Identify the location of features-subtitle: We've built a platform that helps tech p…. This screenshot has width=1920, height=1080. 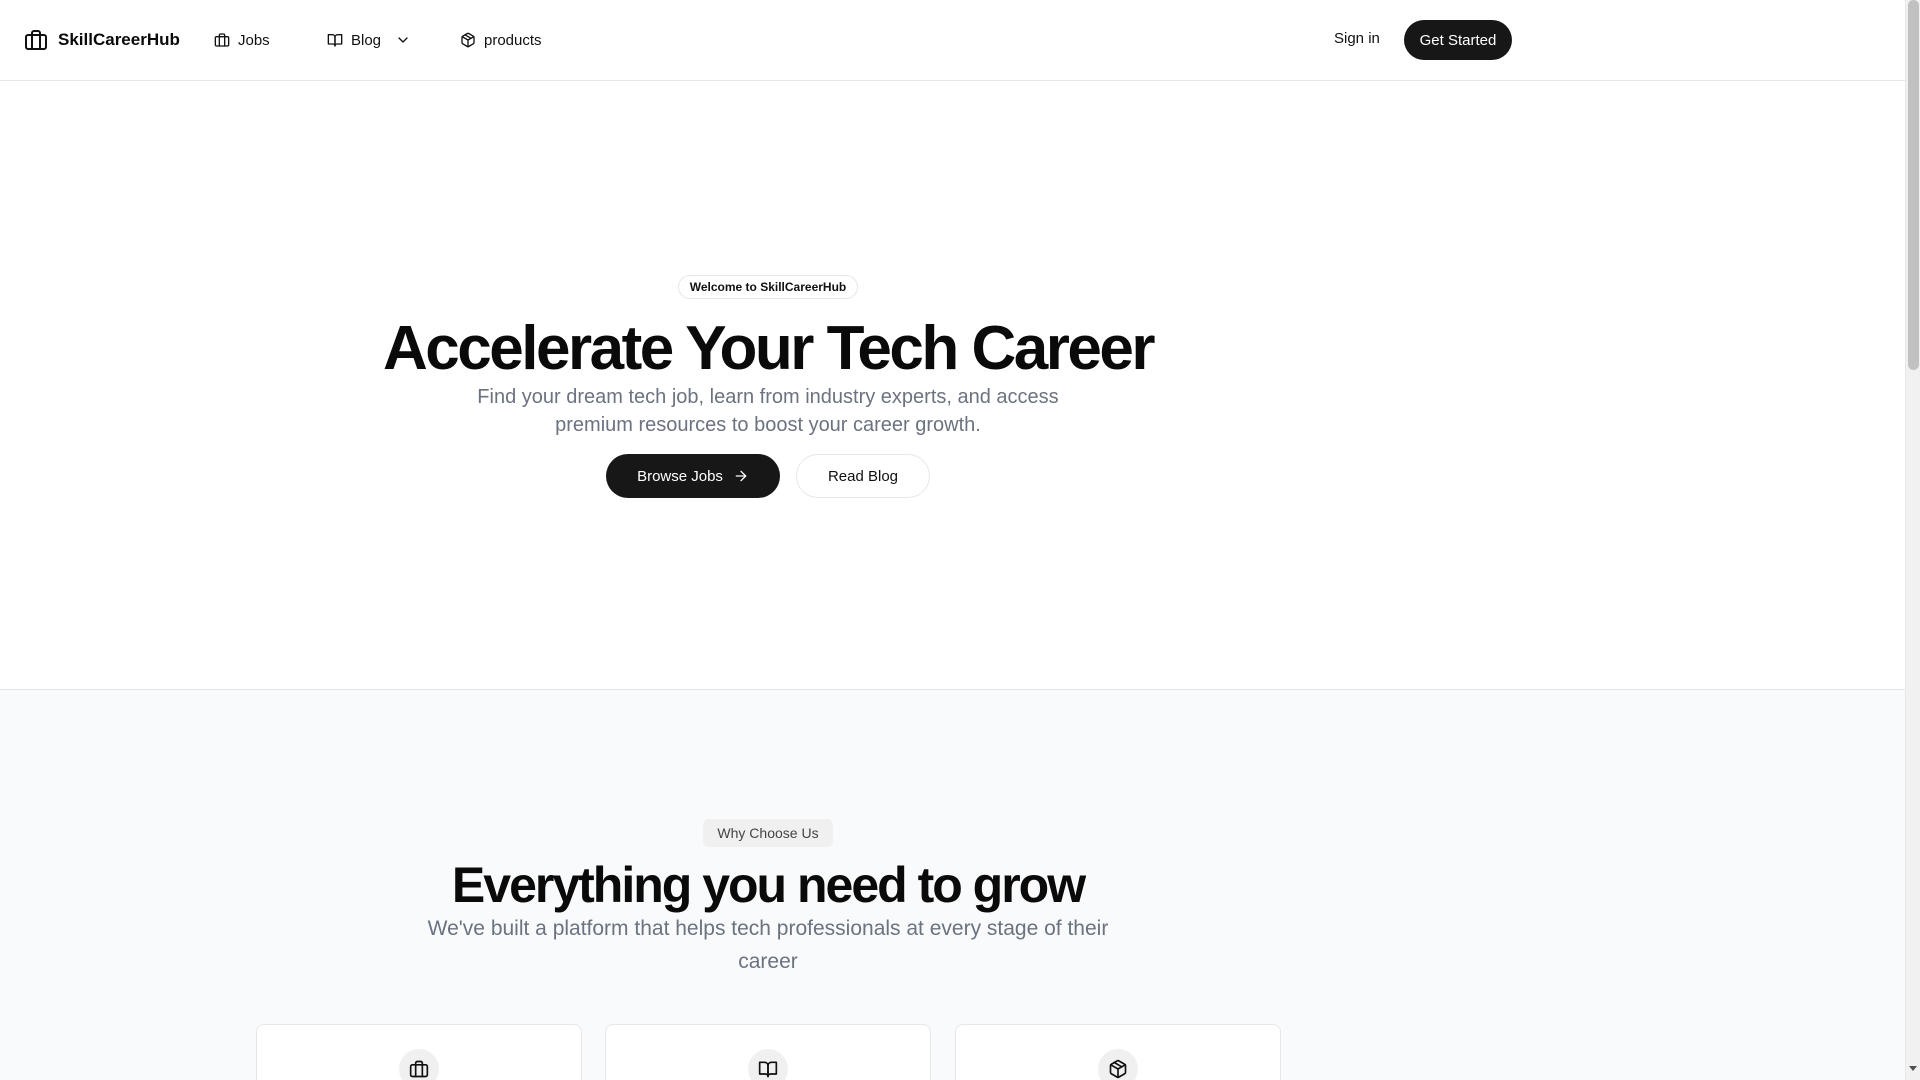
(768, 945).